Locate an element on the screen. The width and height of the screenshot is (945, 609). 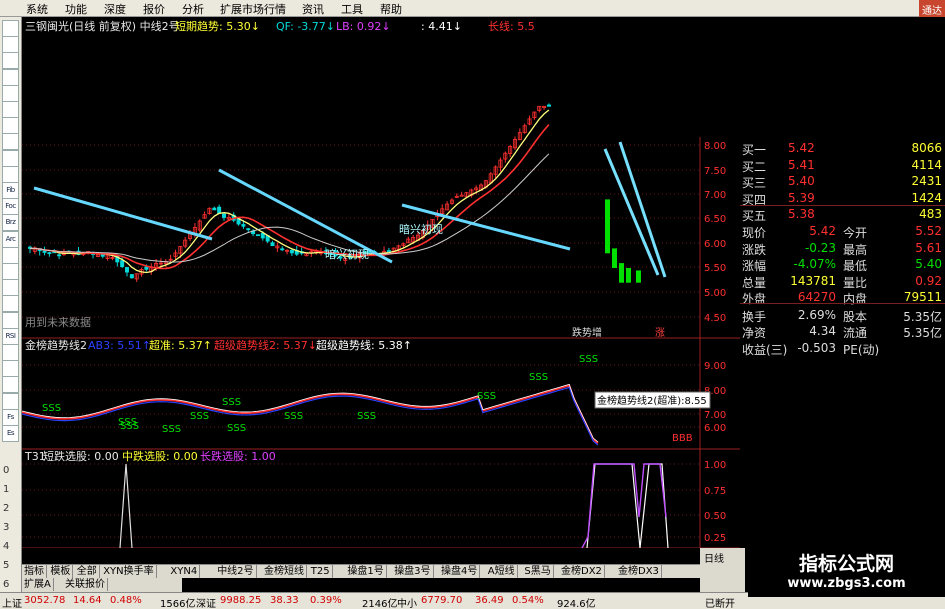
index-sz-pct: 0.39% is located at coordinates (326, 600).